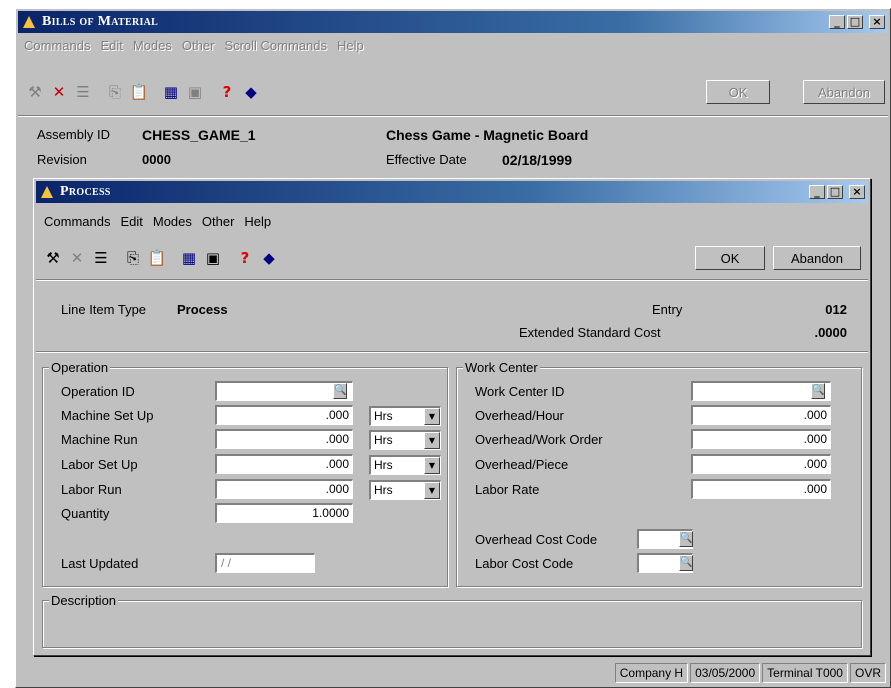  What do you see at coordinates (284, 415) in the screenshot?
I see `machine-setup-input: .000` at bounding box center [284, 415].